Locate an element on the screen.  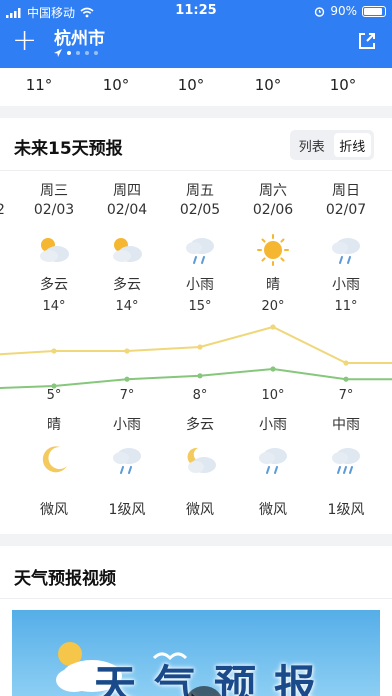
video-card-title: 天气预报视频 is located at coordinates (65, 579).